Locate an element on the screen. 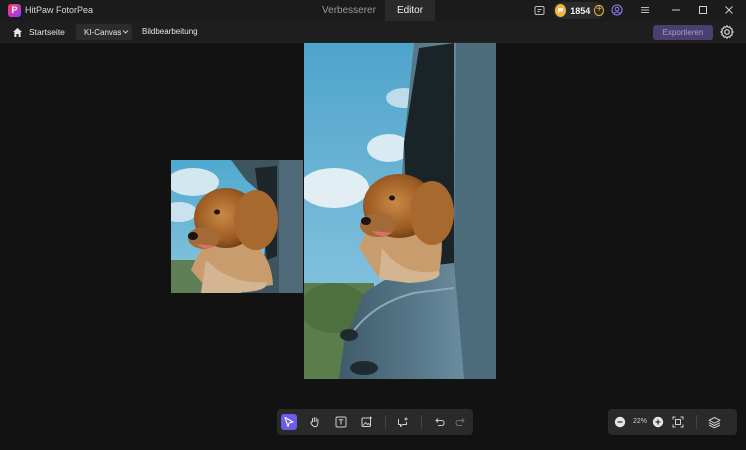 The image size is (746, 450). minus-circle-icon is located at coordinates (620, 422).